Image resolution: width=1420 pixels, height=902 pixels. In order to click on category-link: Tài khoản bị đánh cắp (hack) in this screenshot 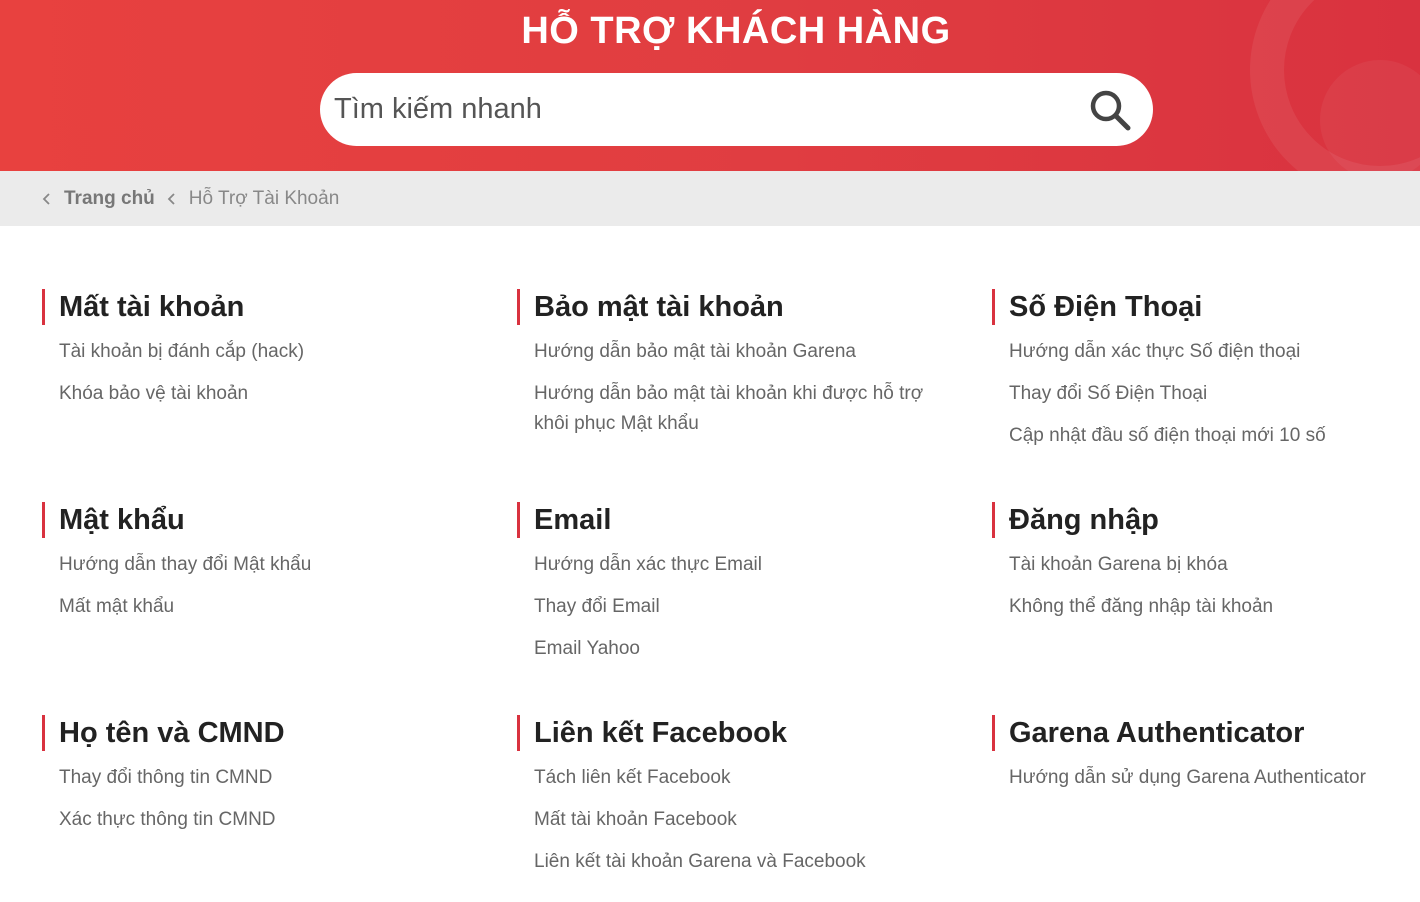, I will do `click(270, 352)`.